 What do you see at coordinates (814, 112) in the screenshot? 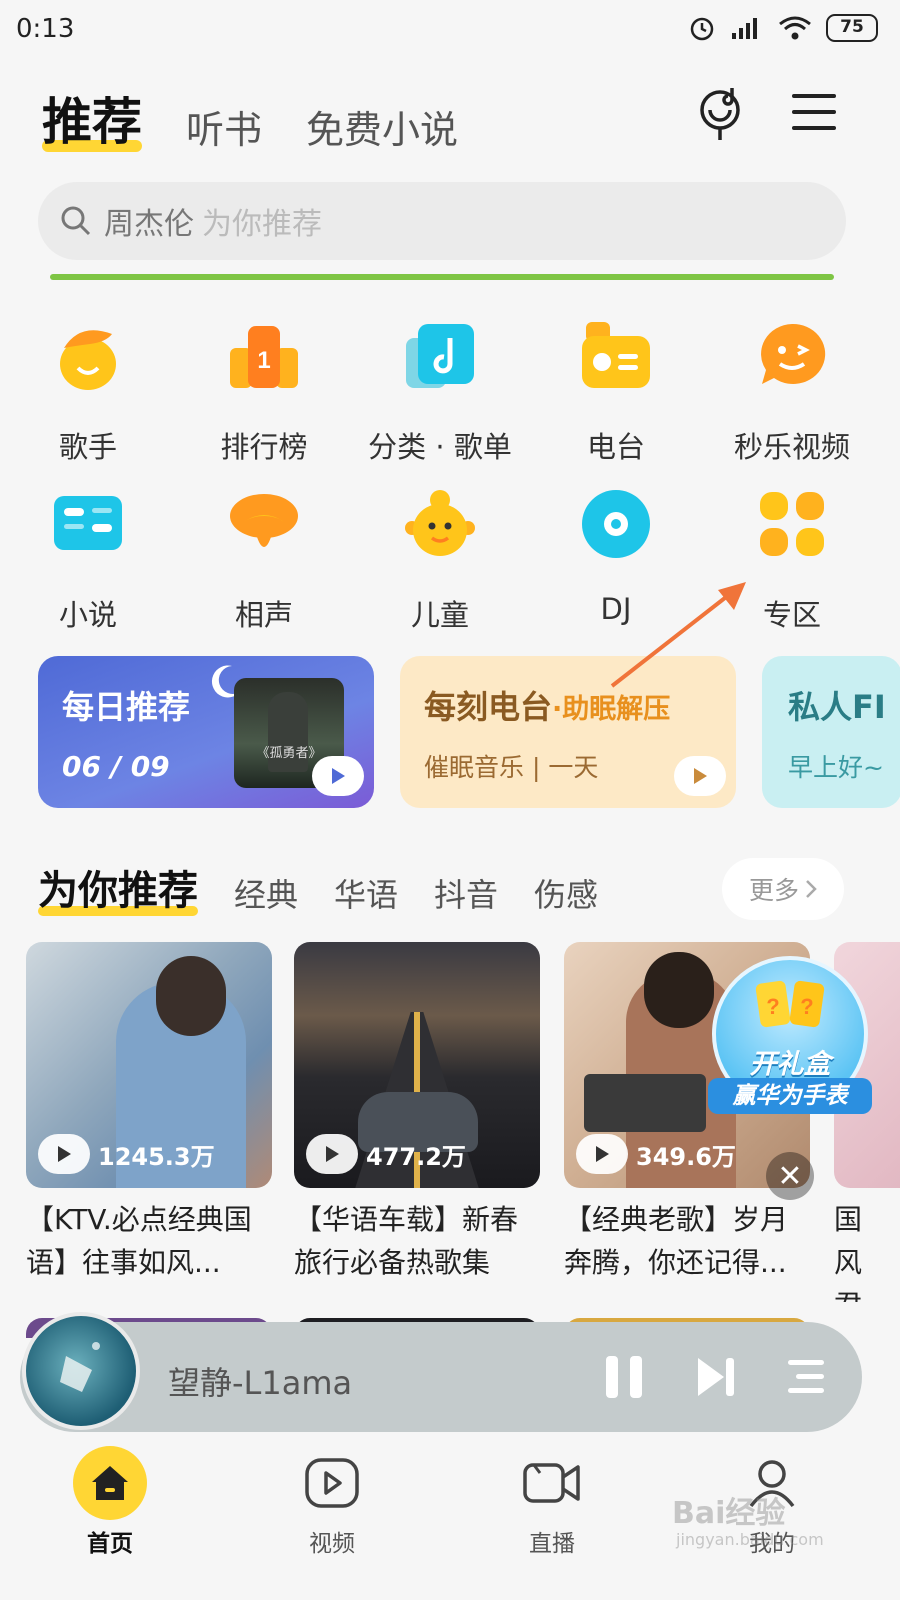
I see `menu-icon` at bounding box center [814, 112].